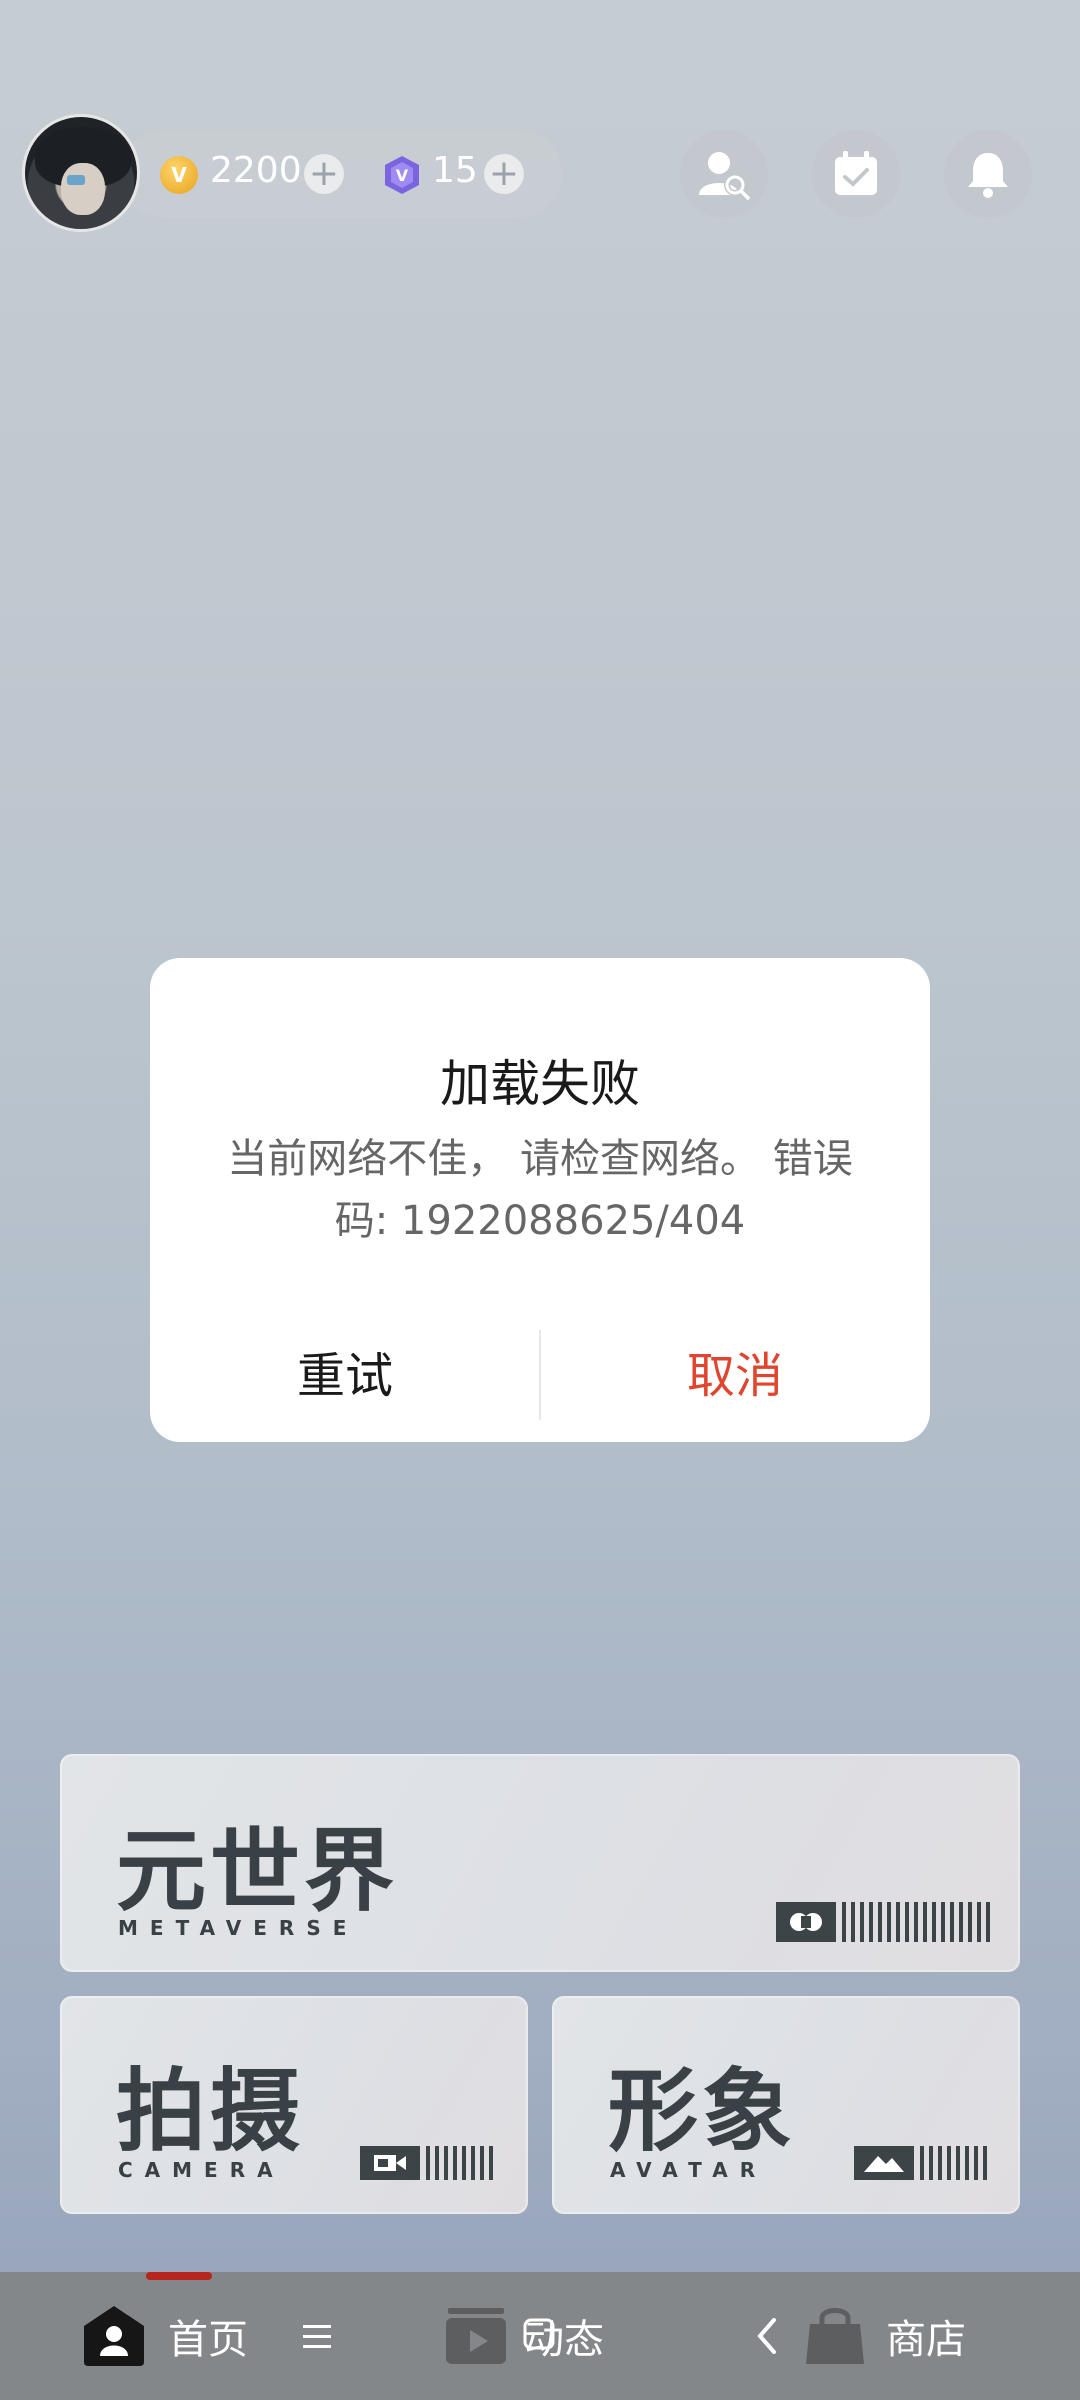  Describe the element at coordinates (884, 1922) in the screenshot. I see `metaverse-barcode` at that location.